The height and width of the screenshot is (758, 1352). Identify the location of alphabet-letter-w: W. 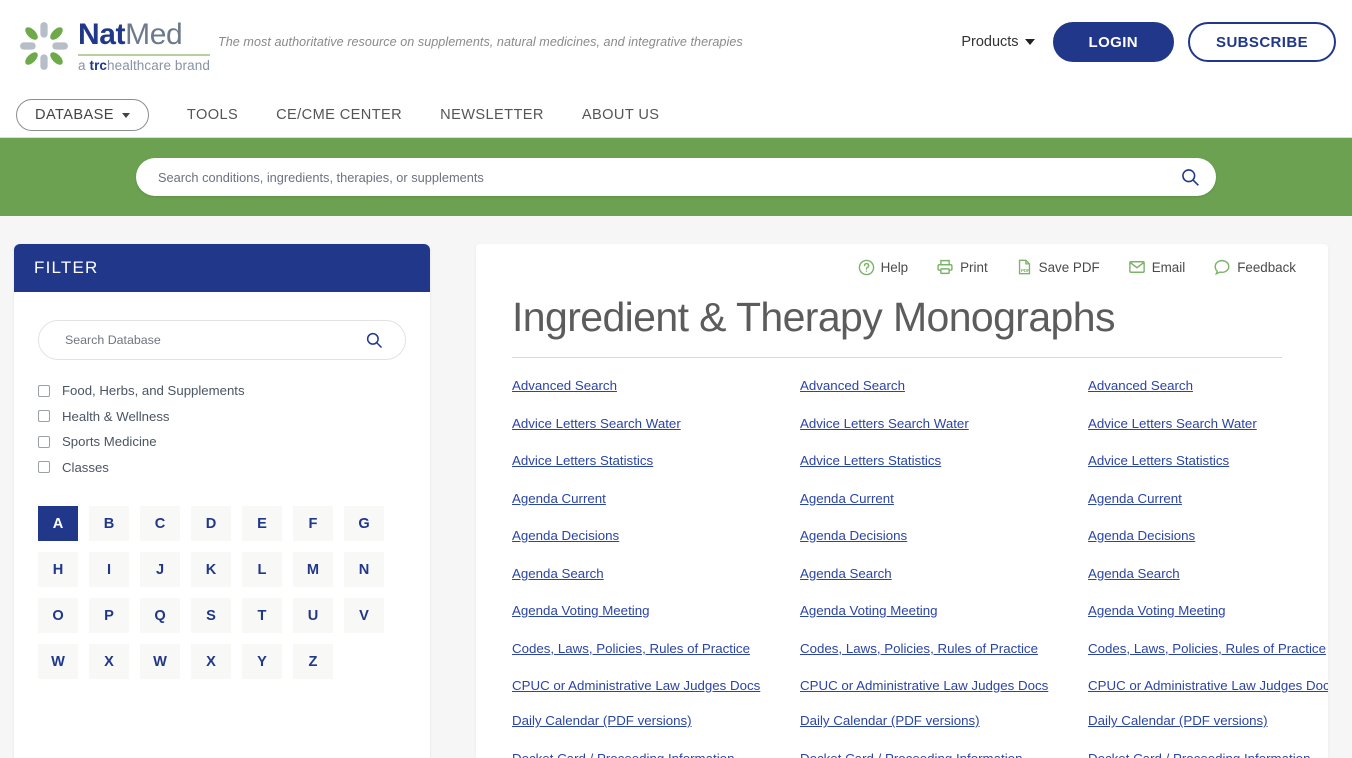
(58, 661).